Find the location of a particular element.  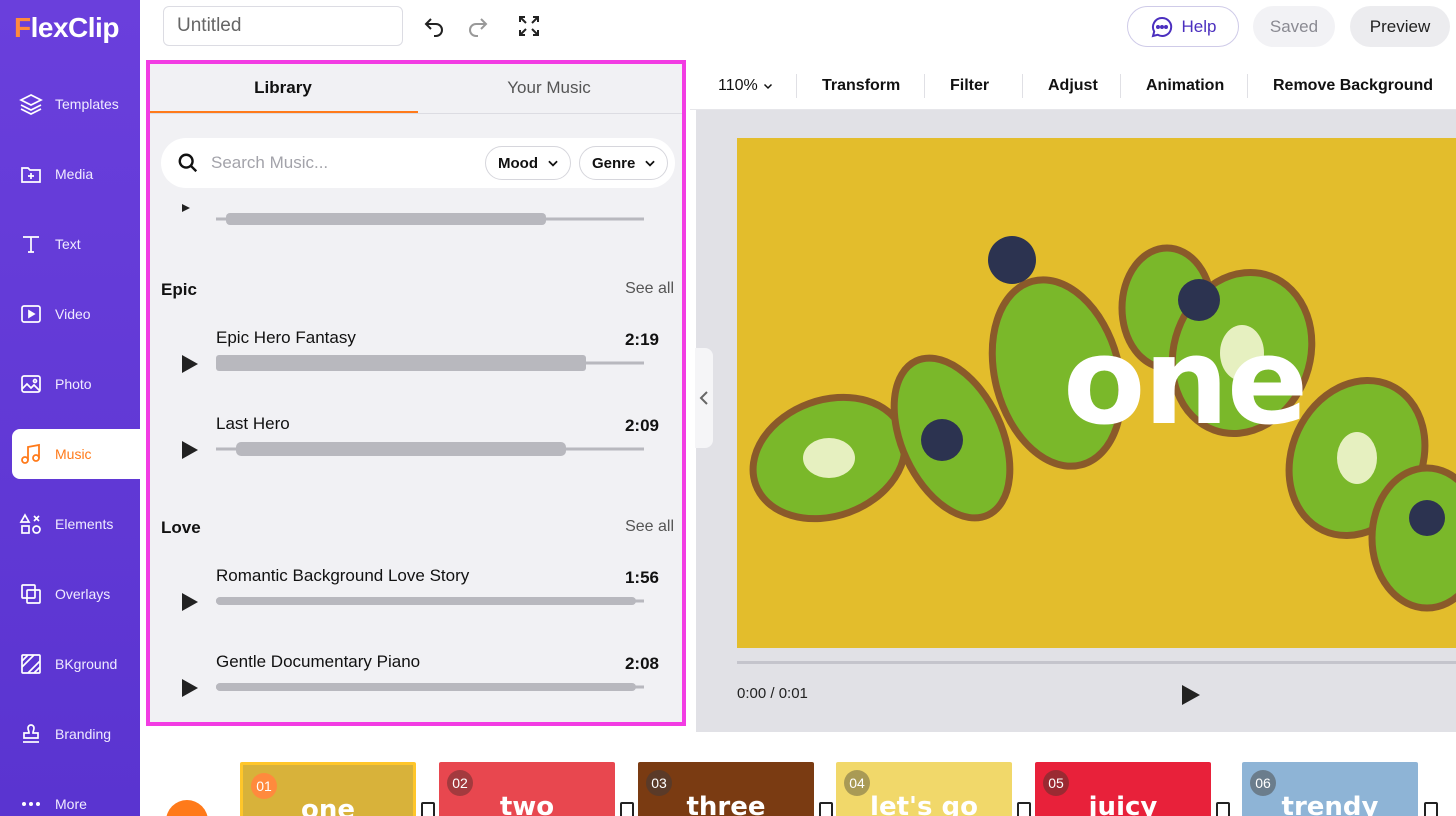

sidebar-item-label: Media is located at coordinates (74, 174).